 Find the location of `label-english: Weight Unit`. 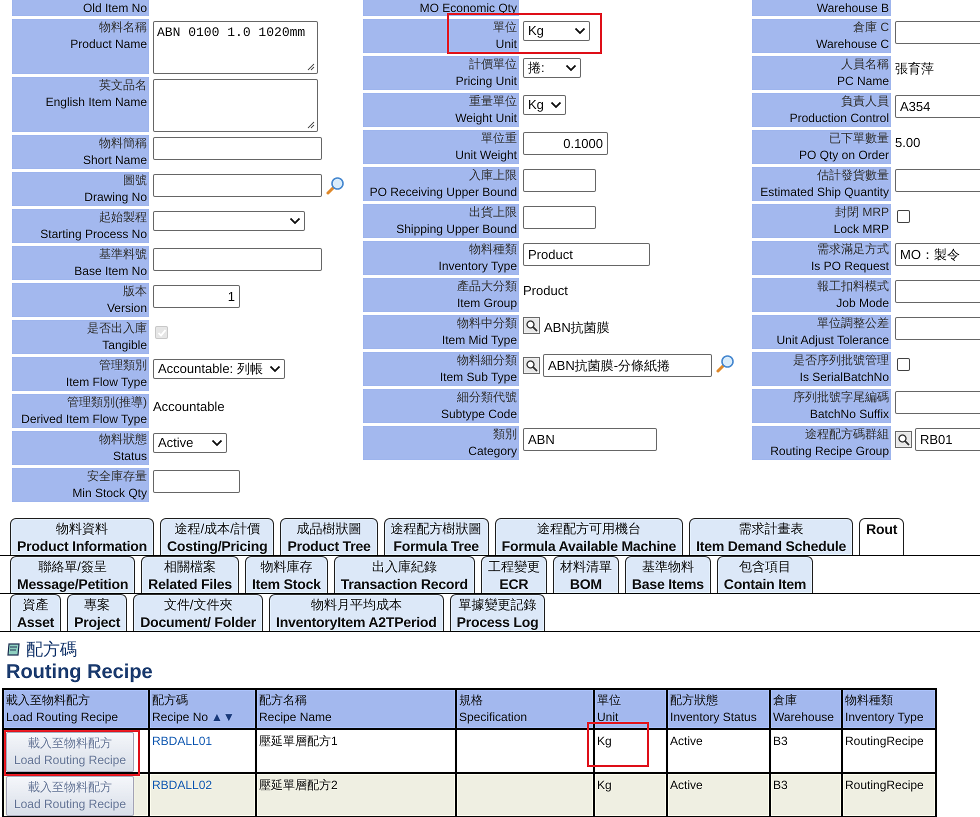

label-english: Weight Unit is located at coordinates (485, 118).